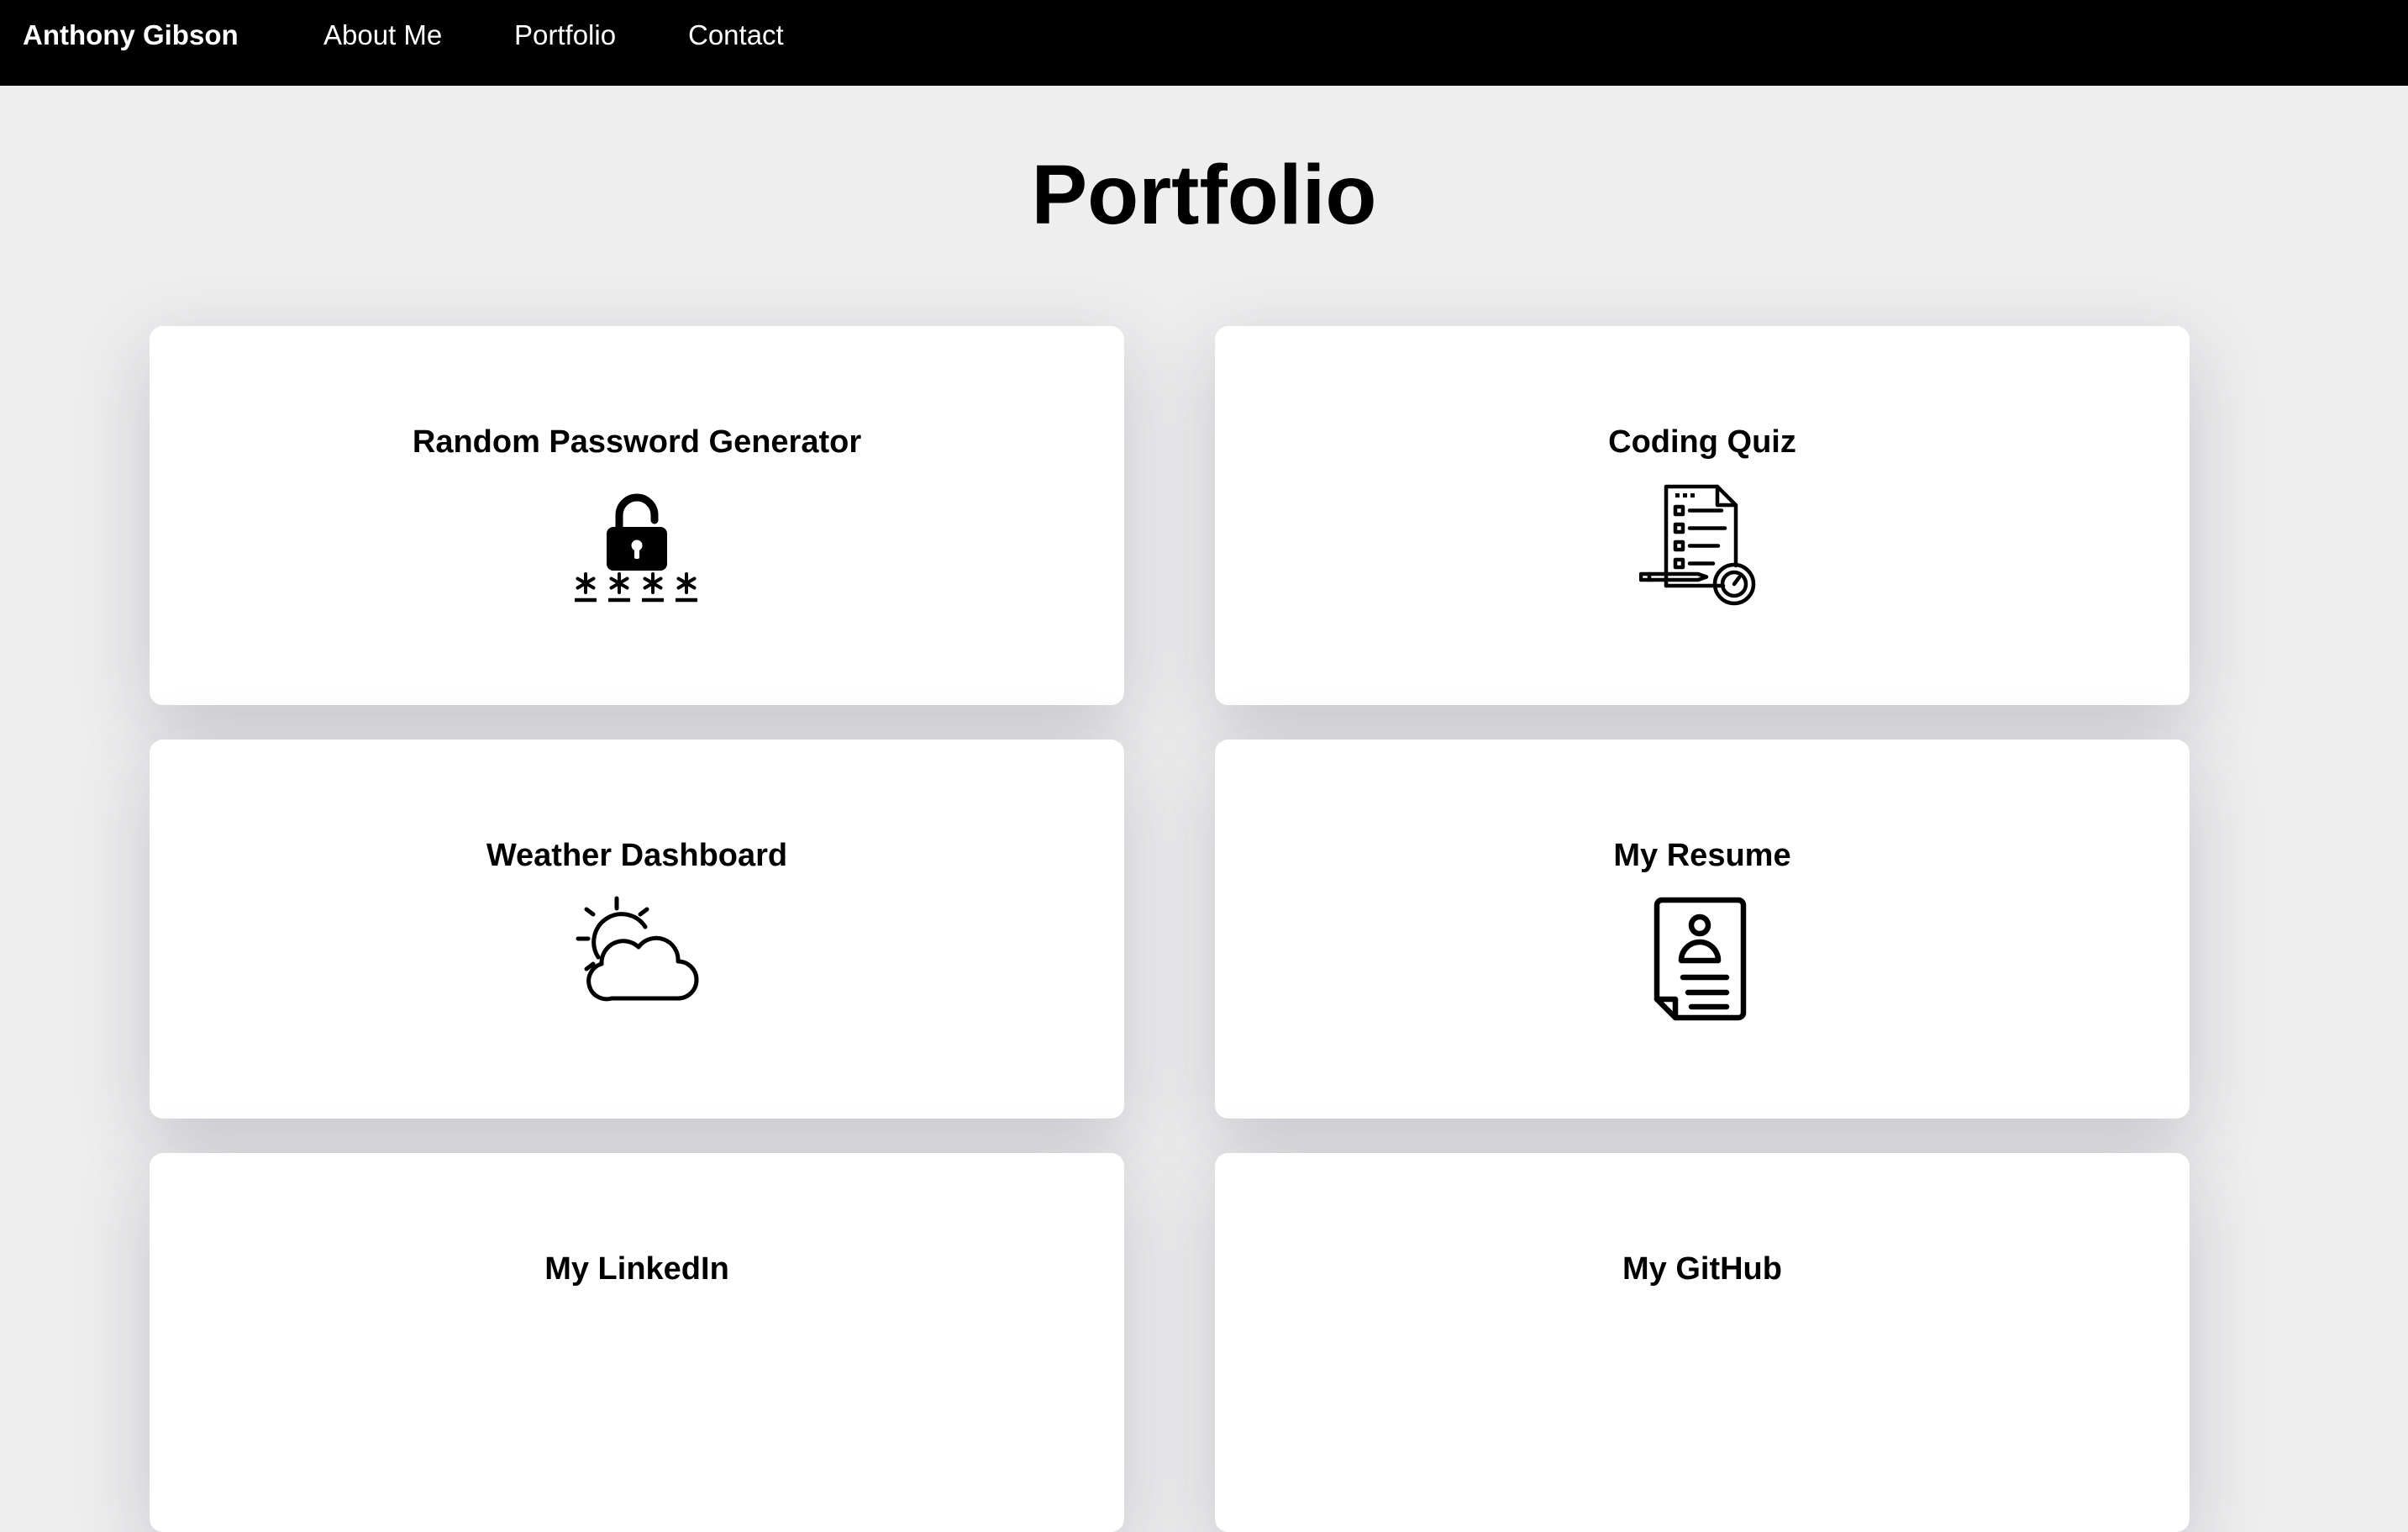  What do you see at coordinates (1702, 964) in the screenshot?
I see `resume-profile-icon` at bounding box center [1702, 964].